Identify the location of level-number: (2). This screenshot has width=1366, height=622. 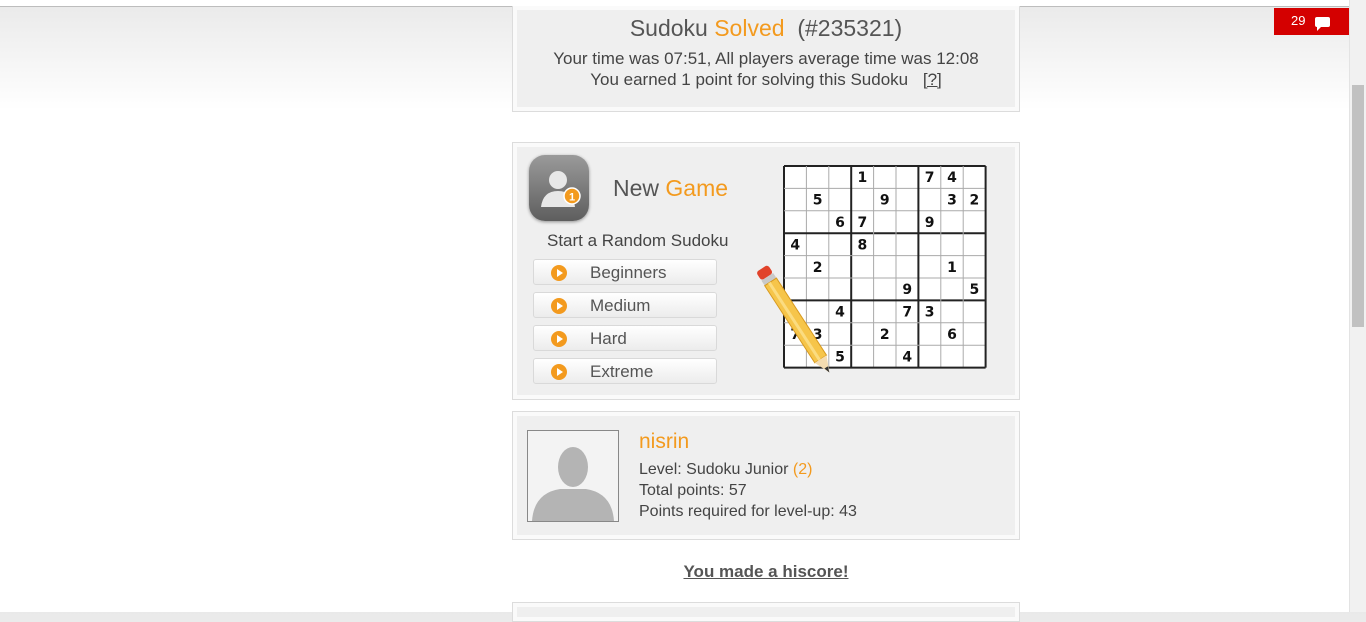
(802, 469).